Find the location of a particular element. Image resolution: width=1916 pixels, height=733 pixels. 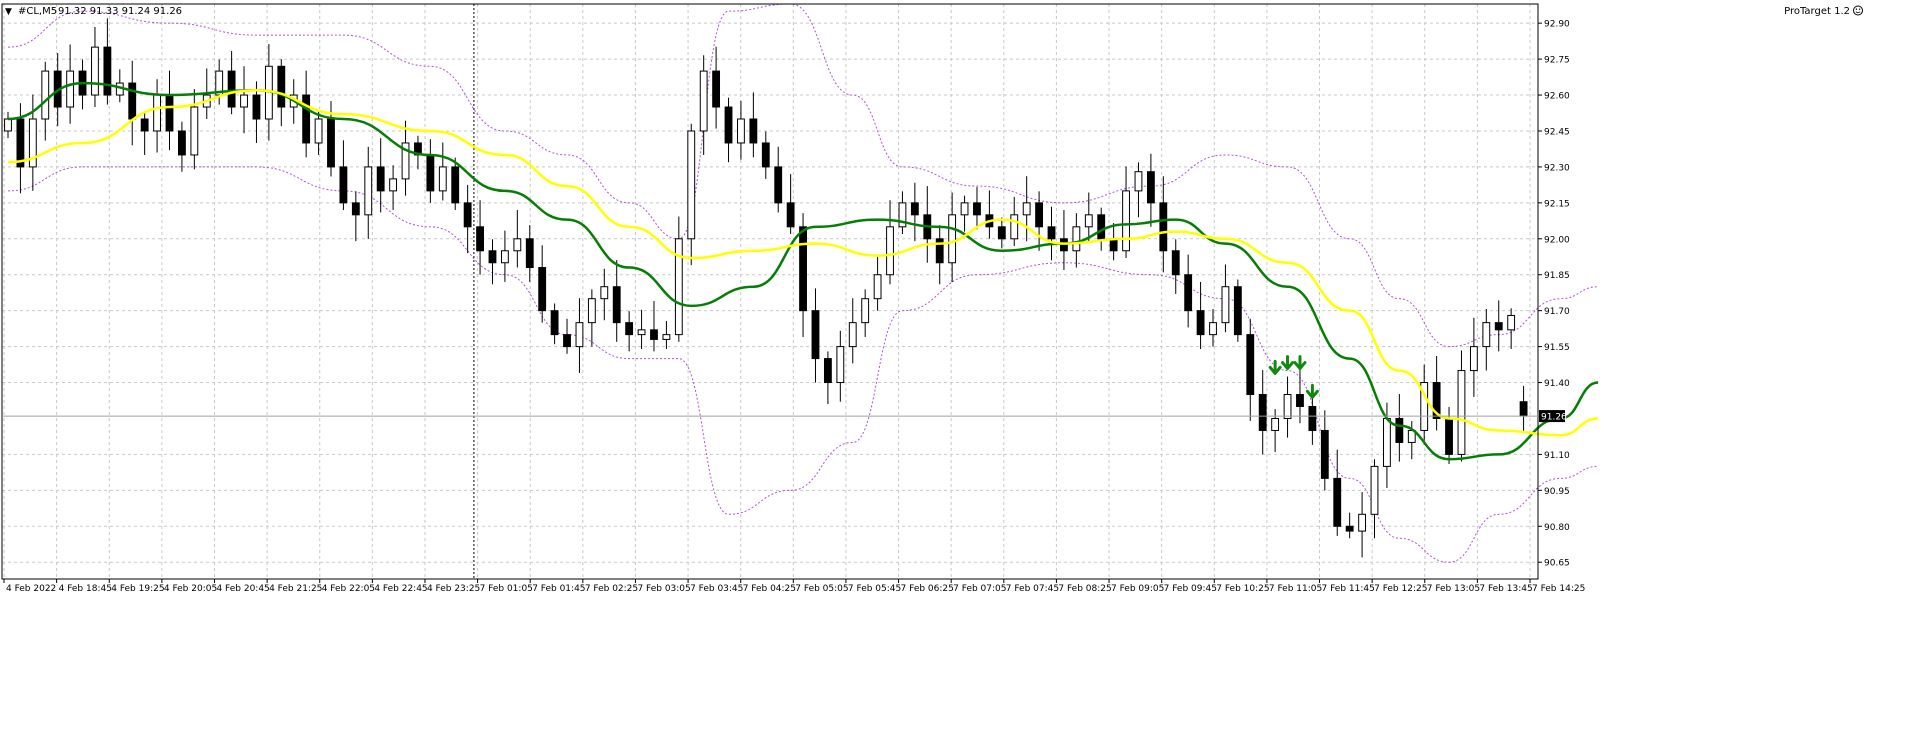

price-tick-label: 91.70 is located at coordinates (1557, 312).